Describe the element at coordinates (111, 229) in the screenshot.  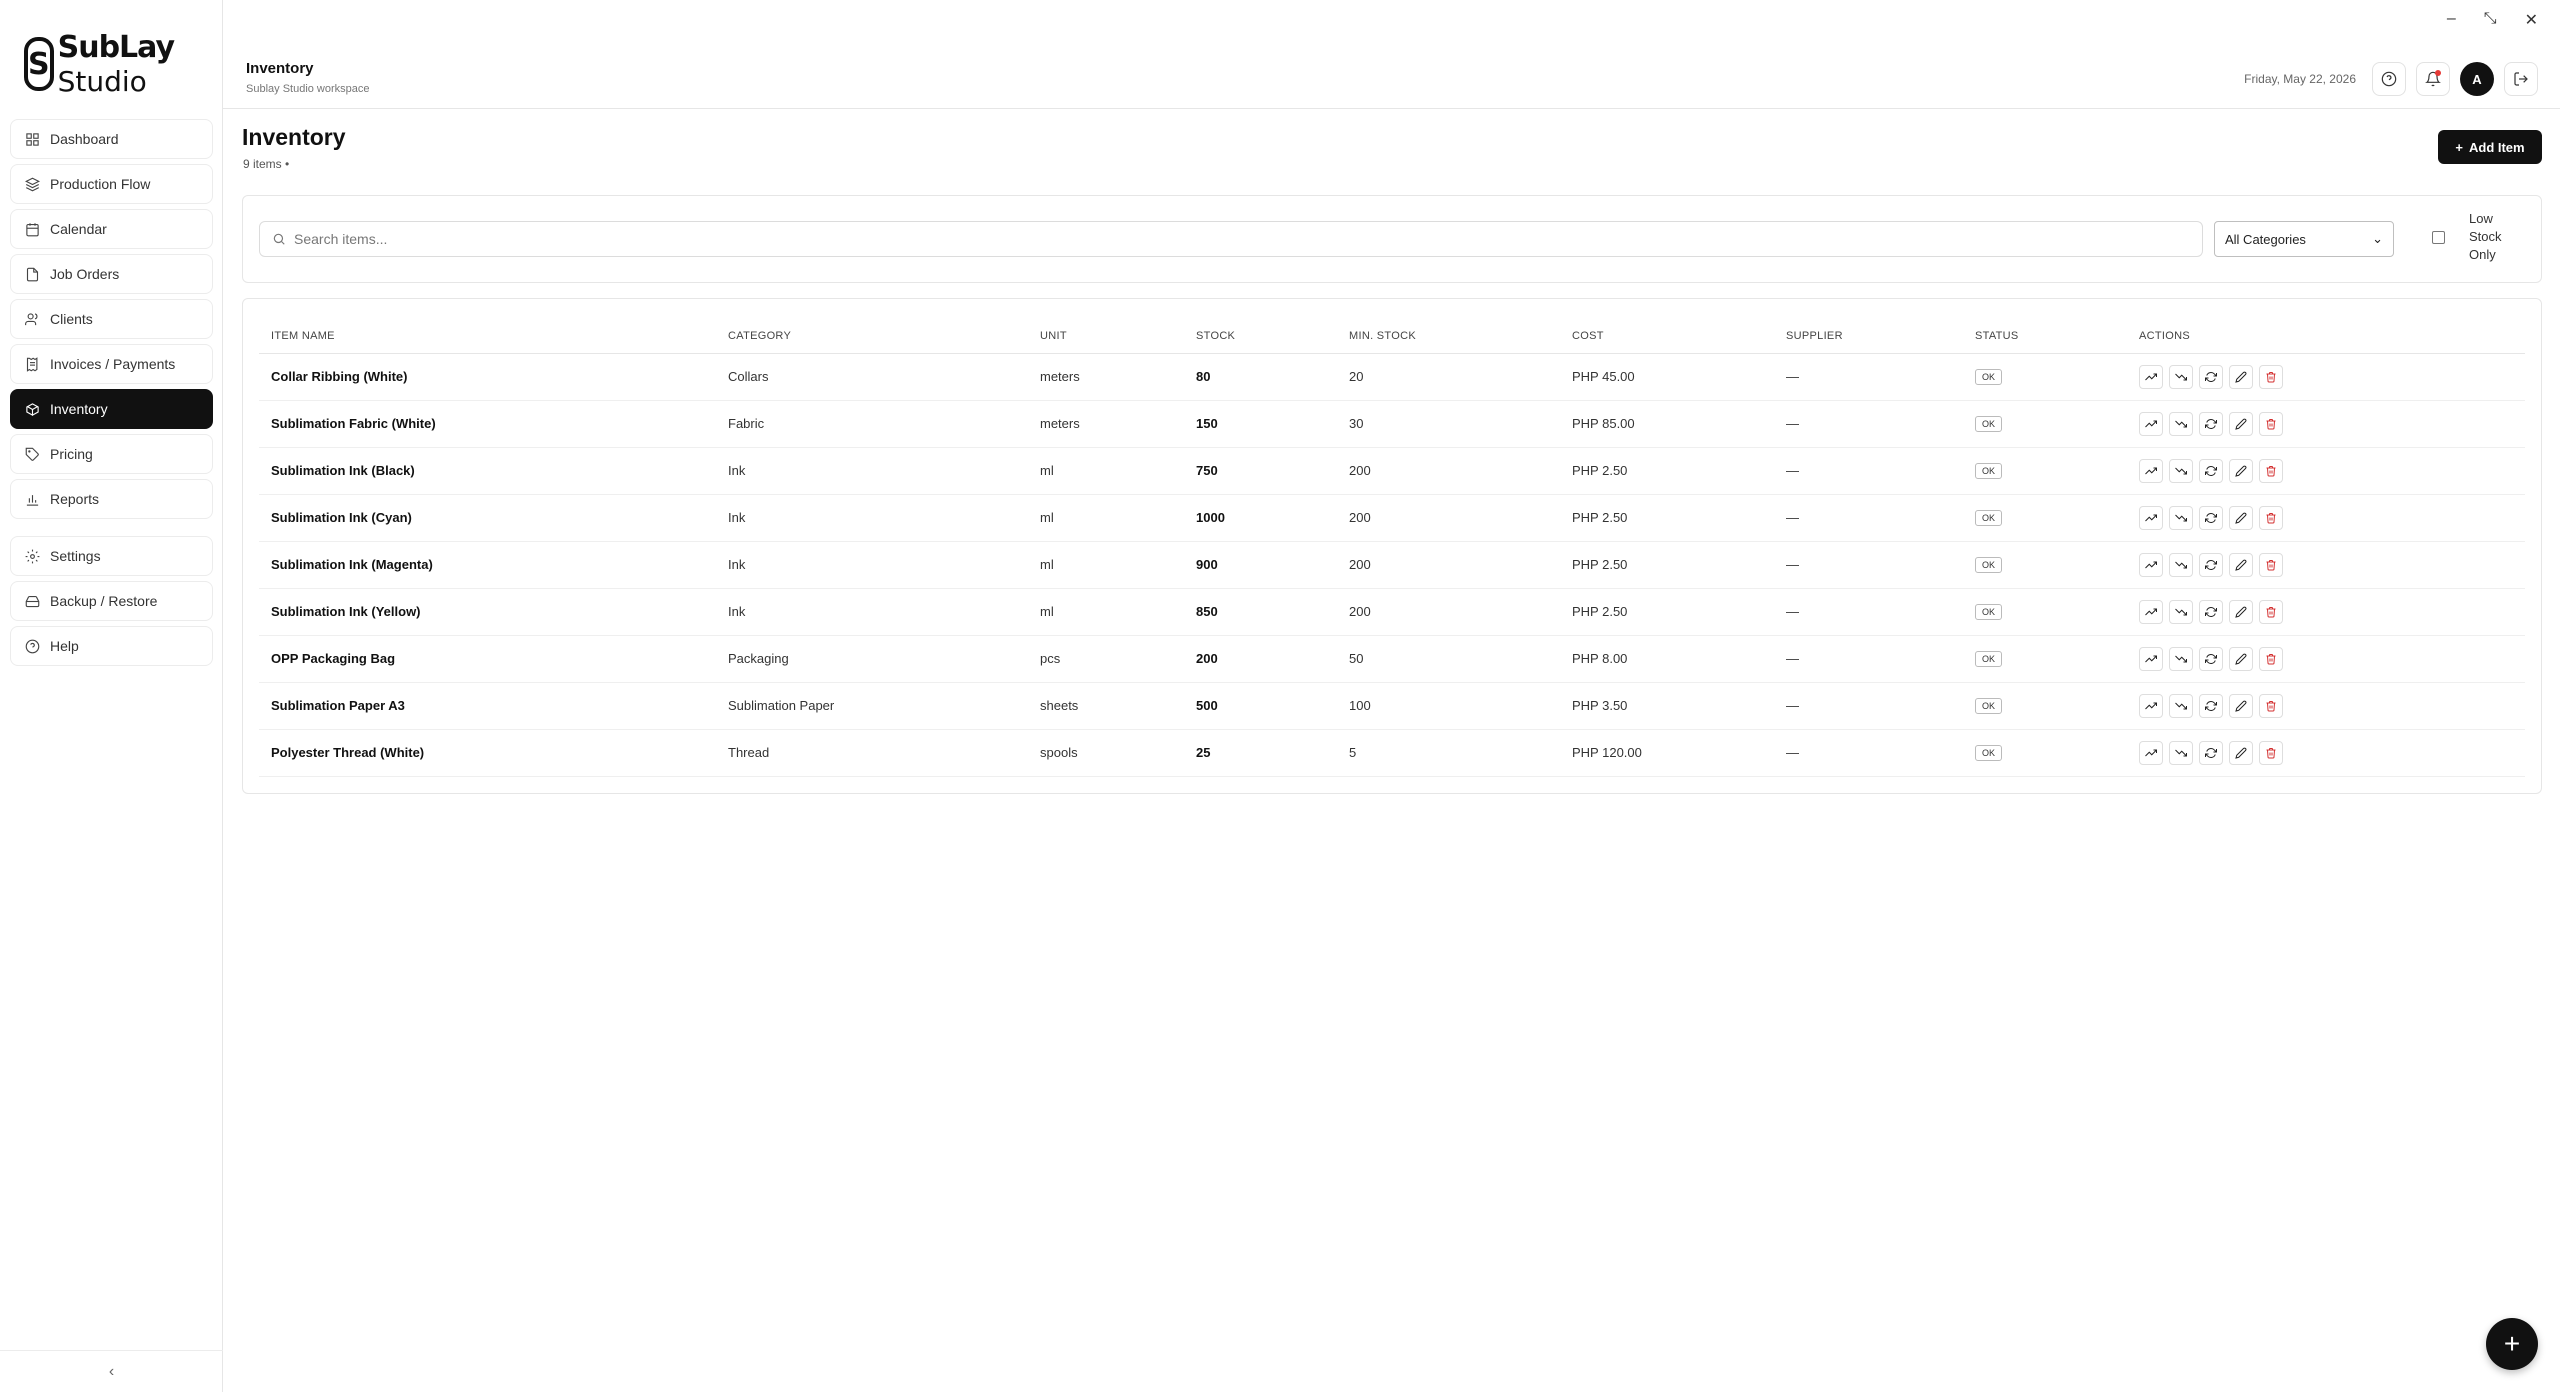
I see `sidebar-item-calendar: Calendar` at that location.